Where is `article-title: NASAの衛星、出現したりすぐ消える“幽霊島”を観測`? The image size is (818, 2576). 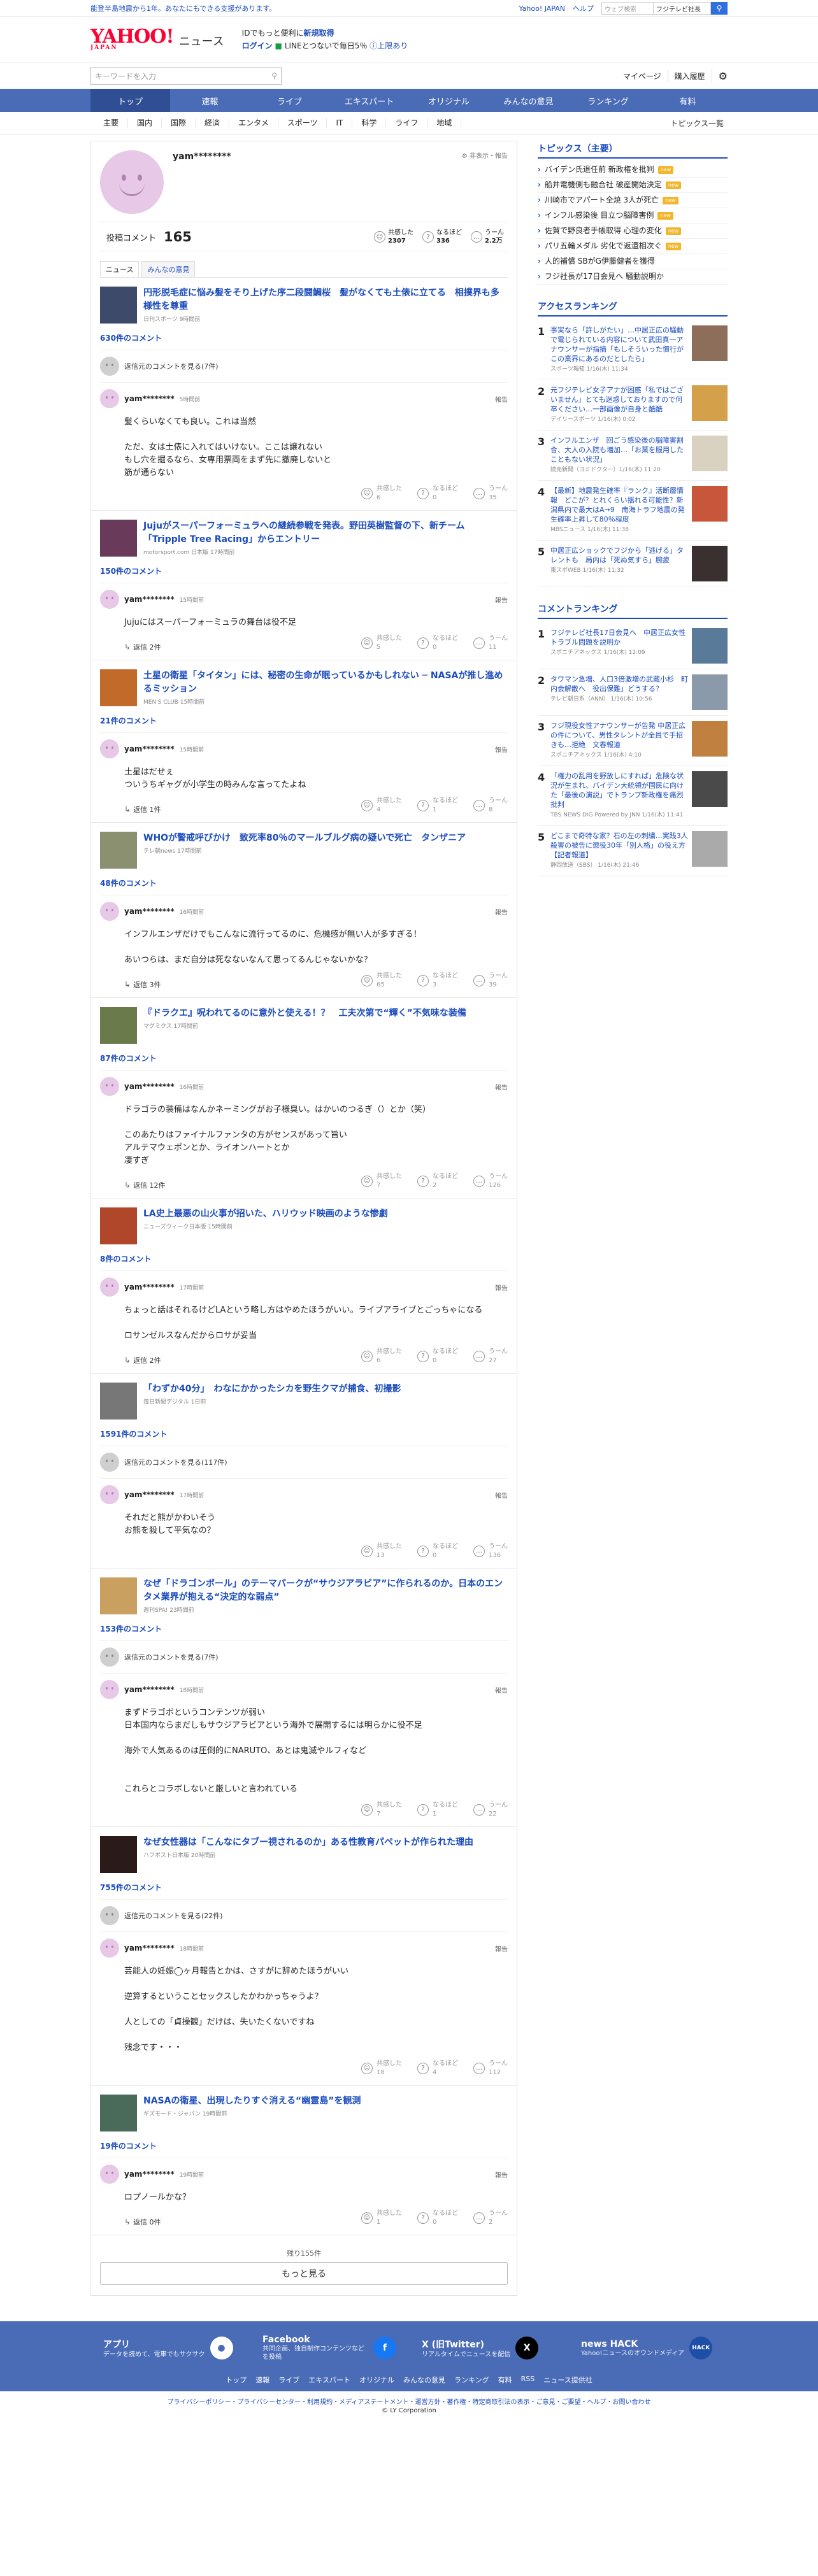
article-title: NASAの衛星、出現したりすぐ消える“幽霊島”を観測 is located at coordinates (252, 2101).